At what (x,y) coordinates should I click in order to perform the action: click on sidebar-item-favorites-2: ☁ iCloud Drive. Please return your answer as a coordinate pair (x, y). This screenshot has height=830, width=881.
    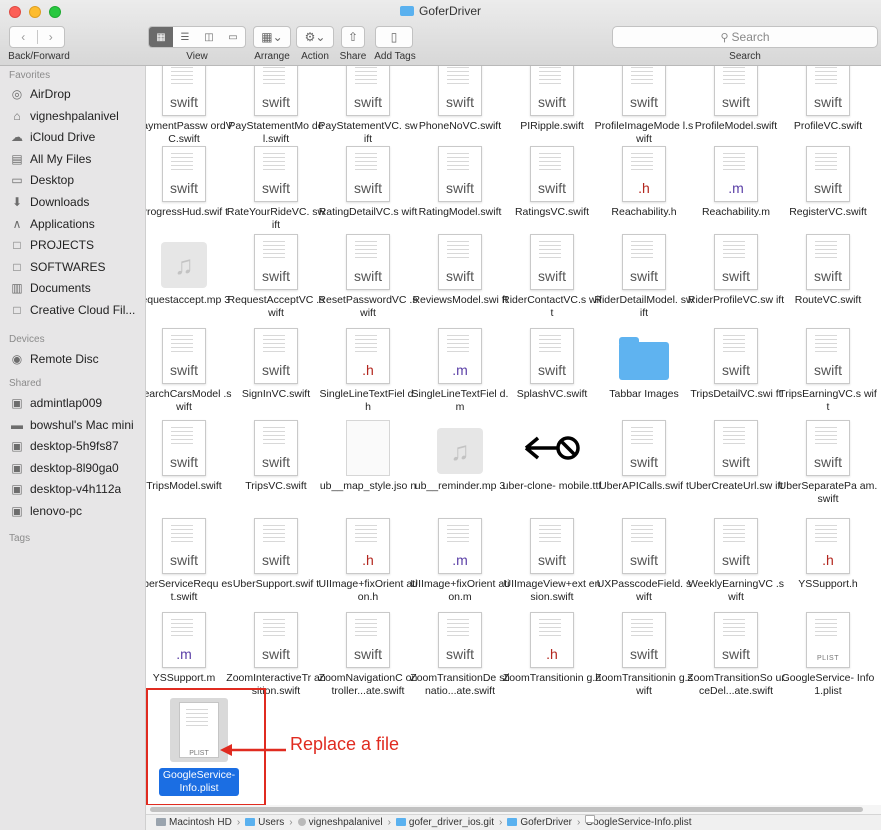
    Looking at the image, I should click on (77, 137).